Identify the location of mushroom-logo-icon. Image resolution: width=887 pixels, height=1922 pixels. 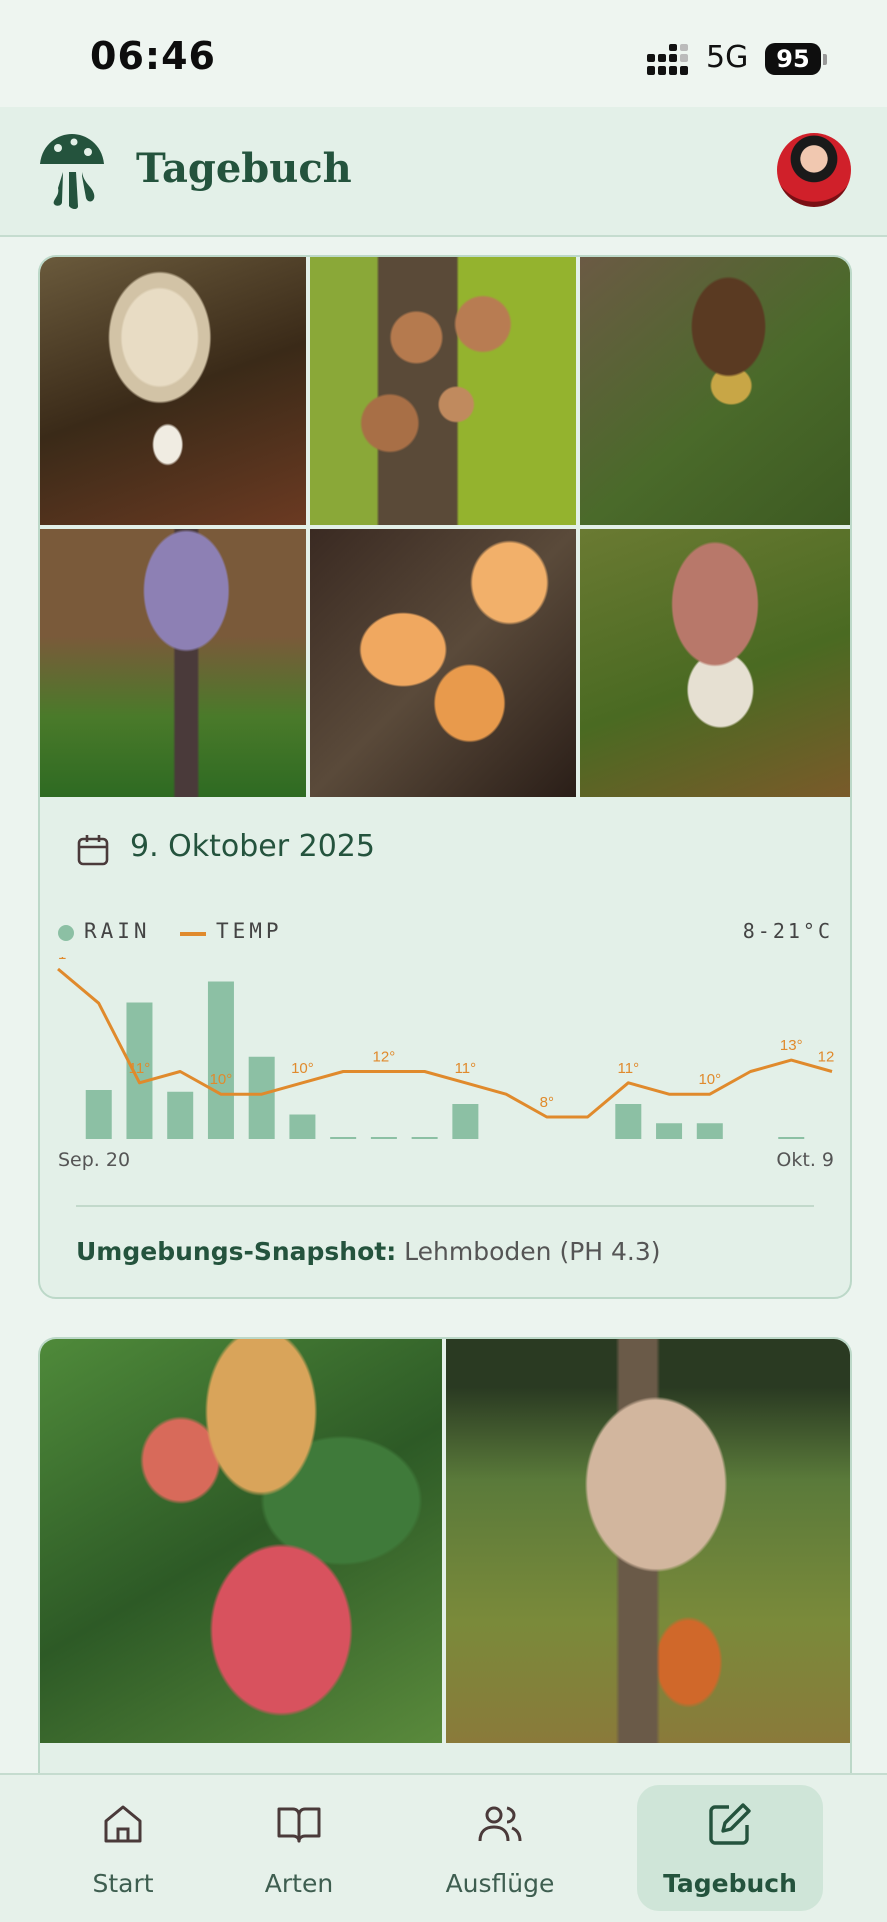
(72, 171).